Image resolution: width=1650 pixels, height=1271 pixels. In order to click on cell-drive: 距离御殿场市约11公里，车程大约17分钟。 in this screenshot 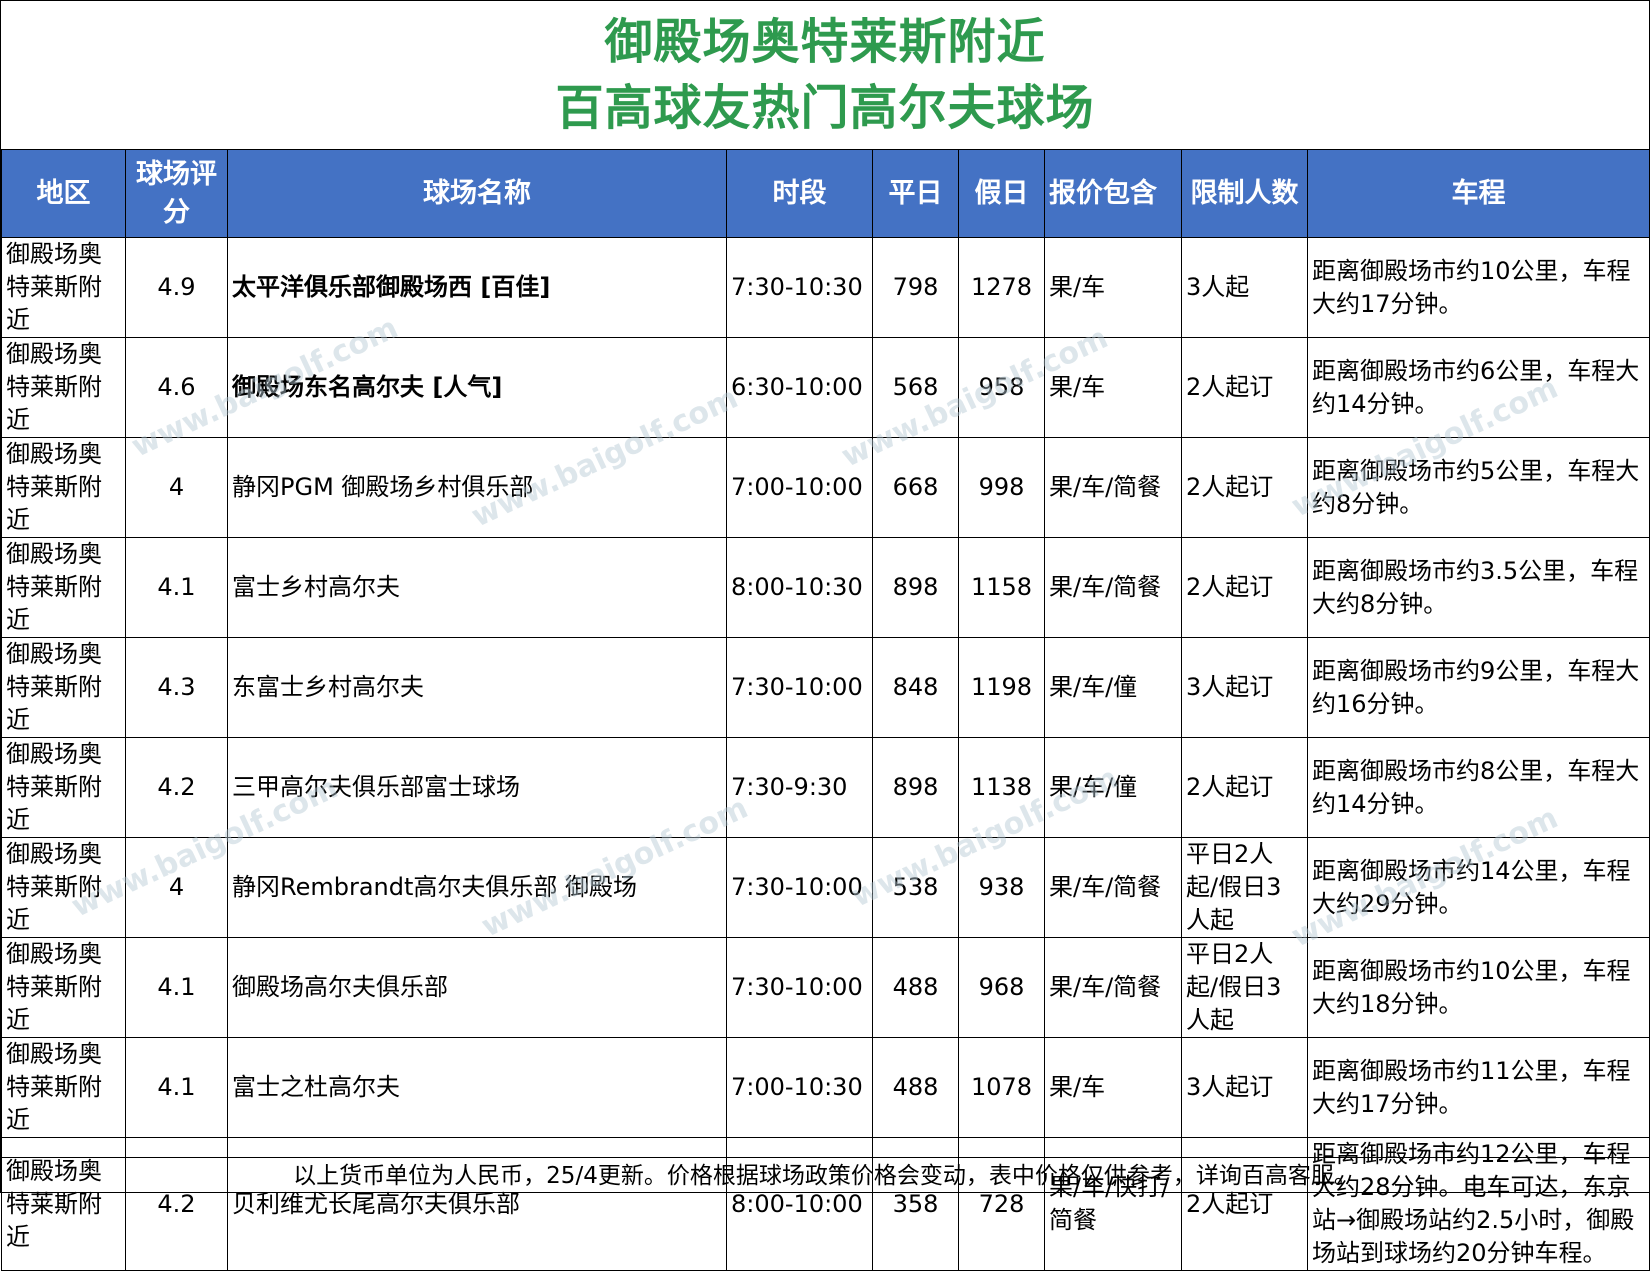, I will do `click(1478, 1087)`.